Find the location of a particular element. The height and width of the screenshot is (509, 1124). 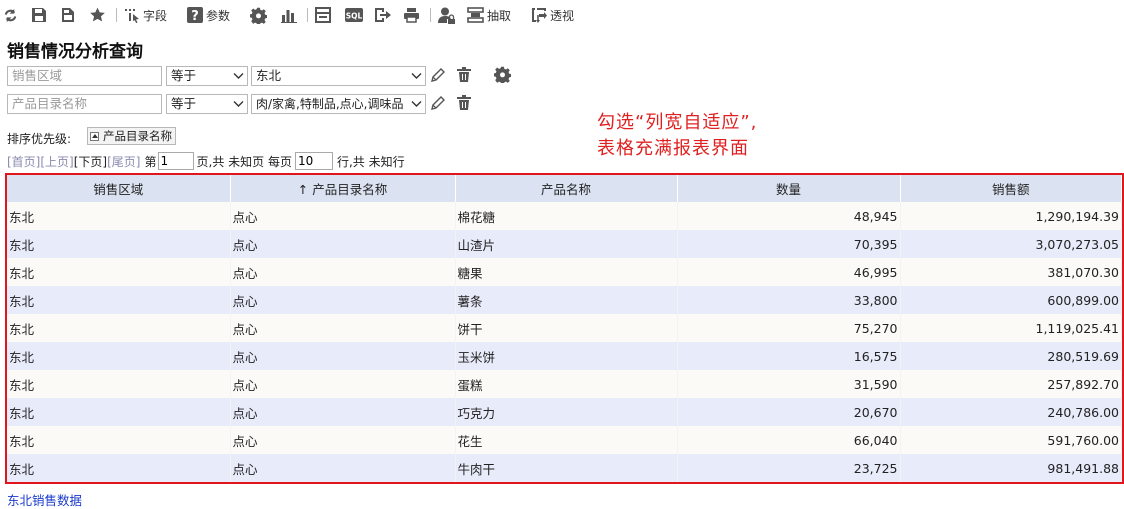

layout-icon is located at coordinates (319, 15).